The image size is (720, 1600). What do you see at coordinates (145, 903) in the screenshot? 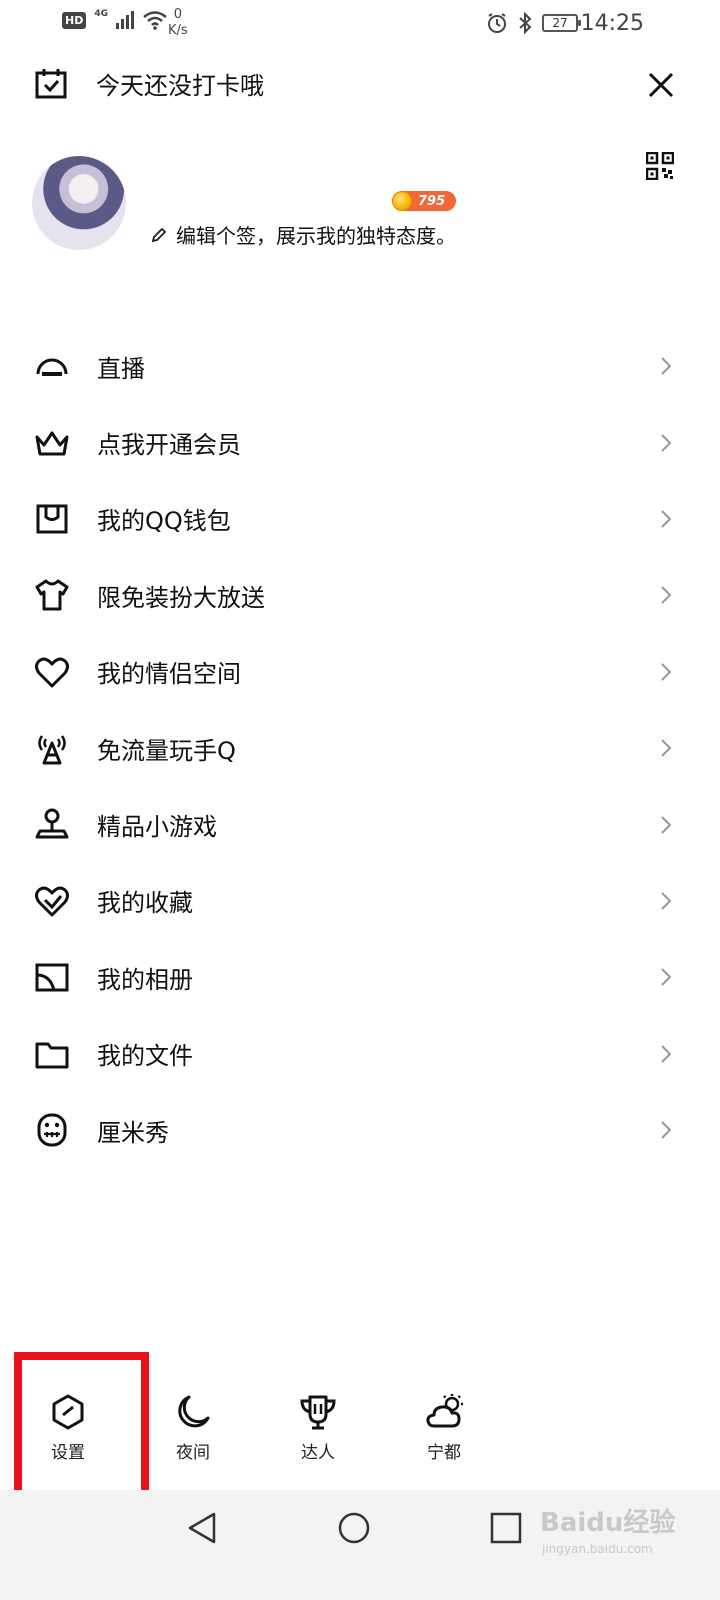
I see `menu-item-label: 我的收藏` at bounding box center [145, 903].